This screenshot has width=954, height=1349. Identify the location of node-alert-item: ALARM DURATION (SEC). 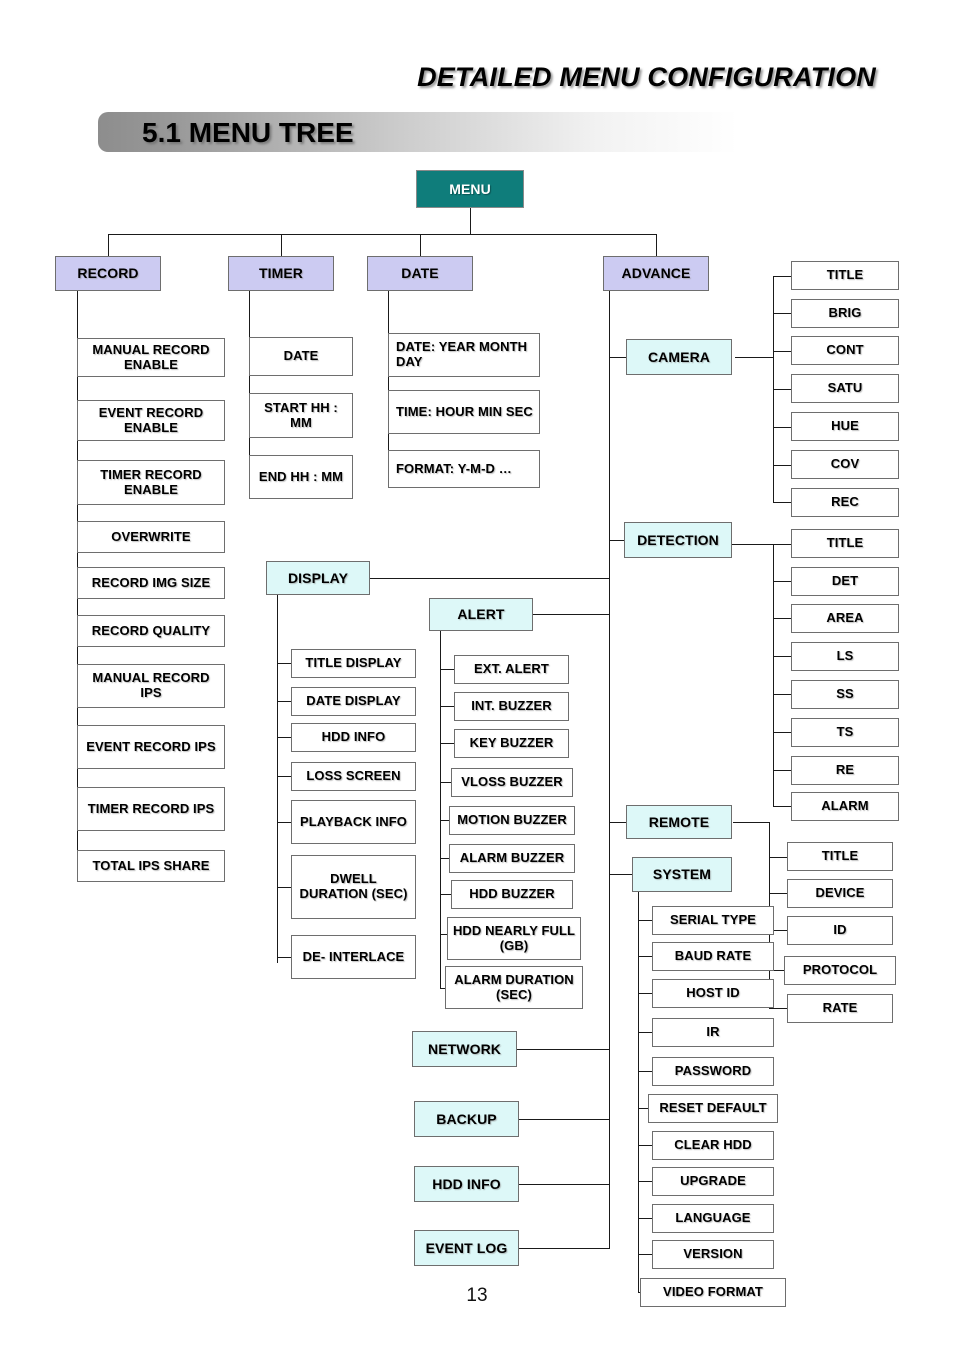
(514, 987).